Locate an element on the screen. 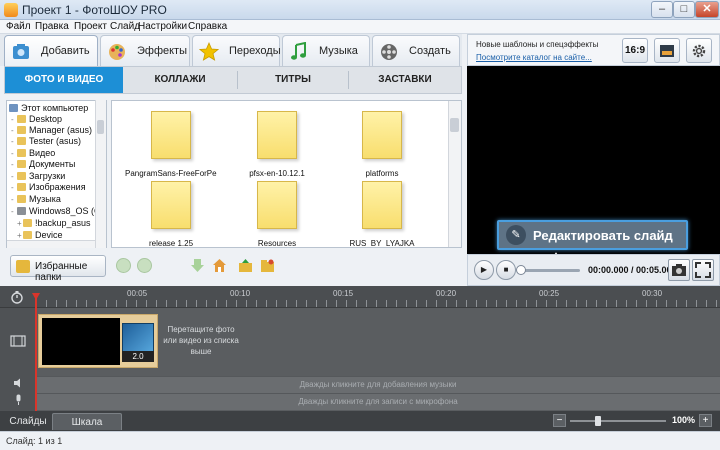 Image resolution: width=720 pixels, height=450 pixels. tab-create: Создать is located at coordinates (416, 50).